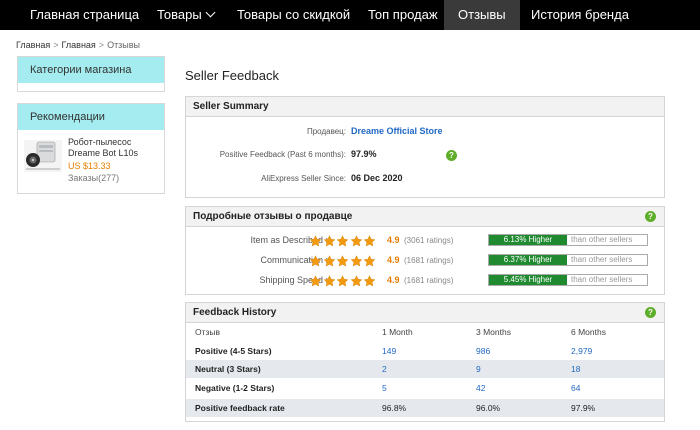 The width and height of the screenshot is (700, 430). I want to click on comparison-bar: 6.37% Higher than other sellers, so click(568, 260).